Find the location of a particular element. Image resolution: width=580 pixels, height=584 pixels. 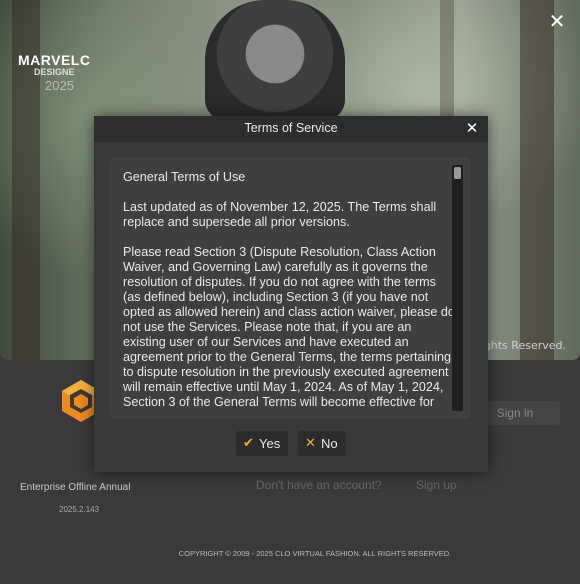

gas-mask-figure is located at coordinates (275, 60).